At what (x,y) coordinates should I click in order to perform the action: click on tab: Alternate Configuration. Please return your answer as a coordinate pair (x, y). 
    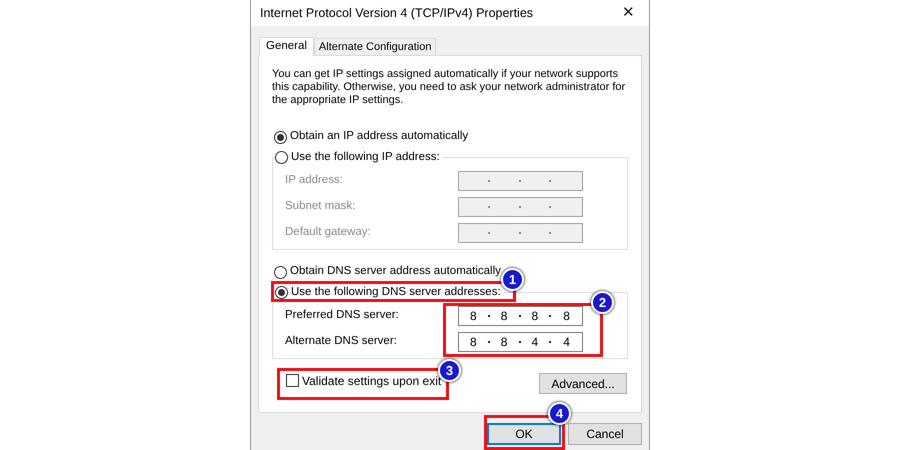
    Looking at the image, I should click on (375, 46).